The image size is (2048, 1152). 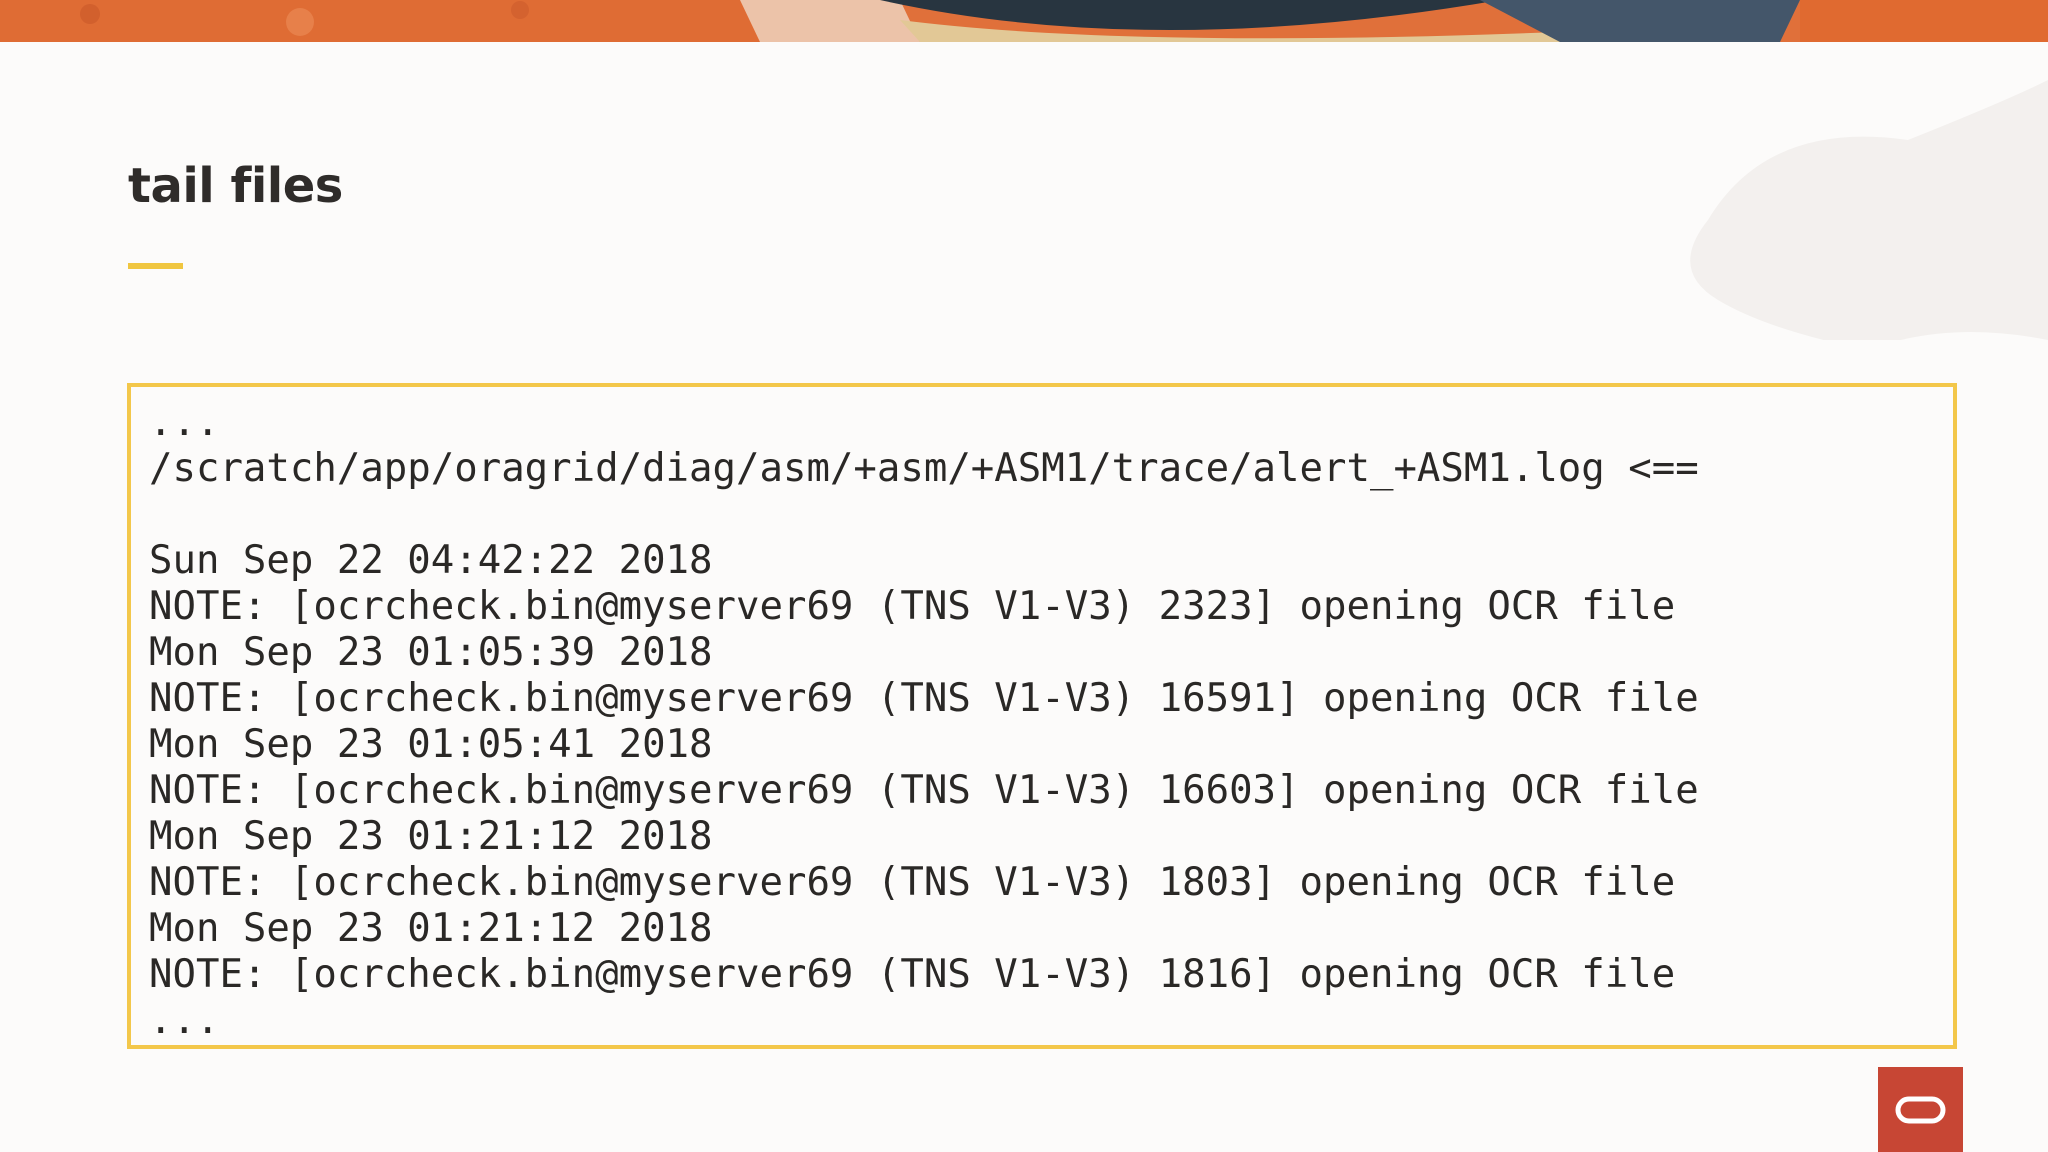 I want to click on background-pattern, so click(x=1869, y=210).